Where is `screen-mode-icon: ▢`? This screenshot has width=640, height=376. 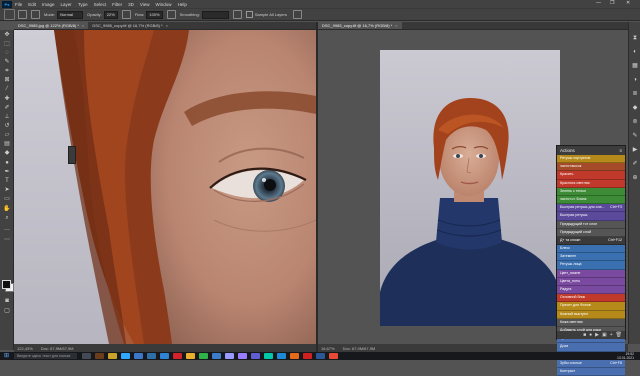 screen-mode-icon: ▢ is located at coordinates (7, 311).